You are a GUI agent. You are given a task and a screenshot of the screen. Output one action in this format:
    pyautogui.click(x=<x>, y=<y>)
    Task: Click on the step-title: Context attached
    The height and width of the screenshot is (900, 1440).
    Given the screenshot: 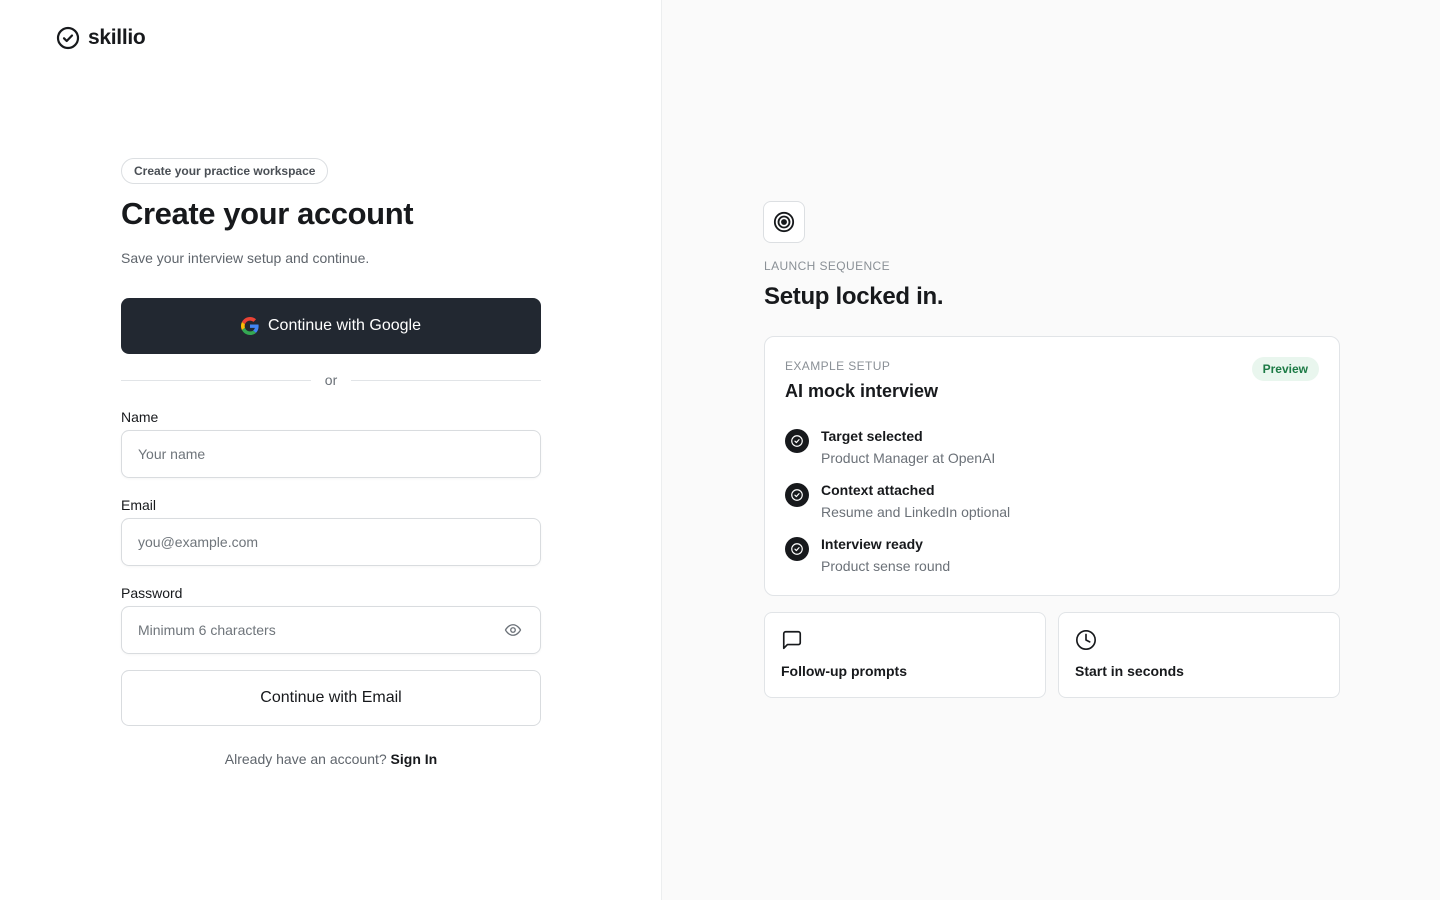 What is the action you would take?
    pyautogui.click(x=878, y=490)
    